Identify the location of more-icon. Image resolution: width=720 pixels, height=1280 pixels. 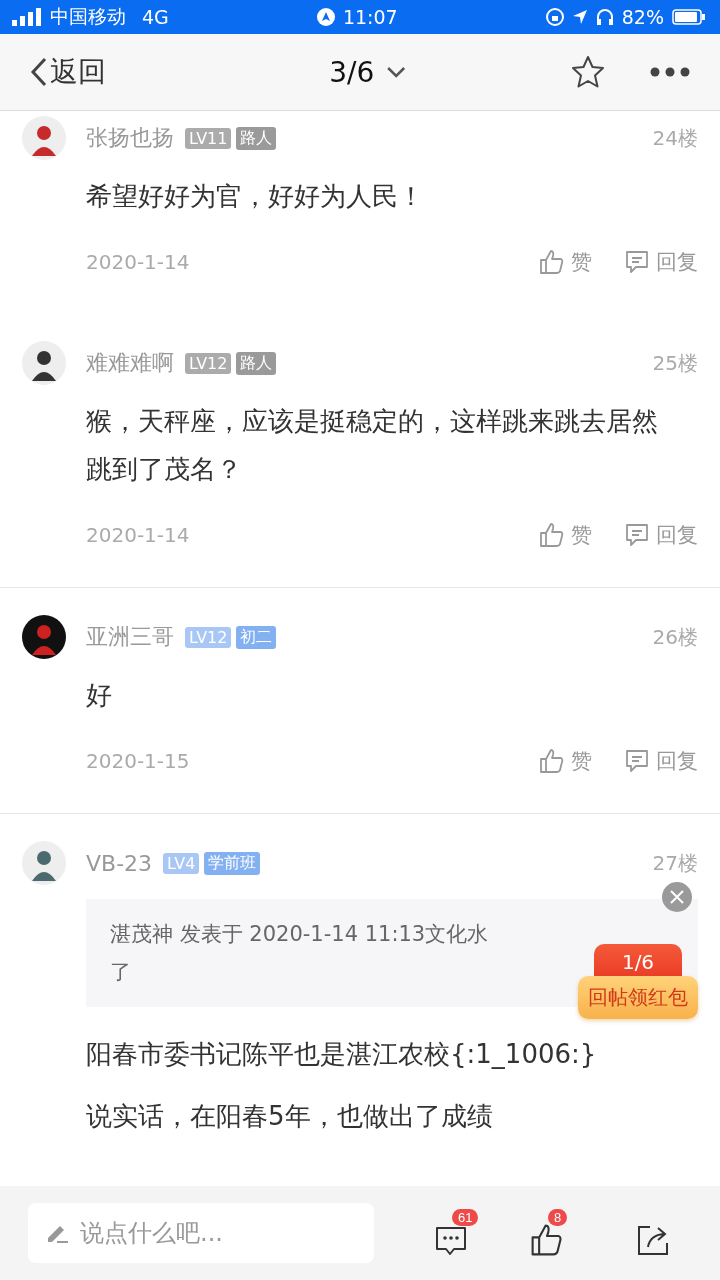
(670, 72).